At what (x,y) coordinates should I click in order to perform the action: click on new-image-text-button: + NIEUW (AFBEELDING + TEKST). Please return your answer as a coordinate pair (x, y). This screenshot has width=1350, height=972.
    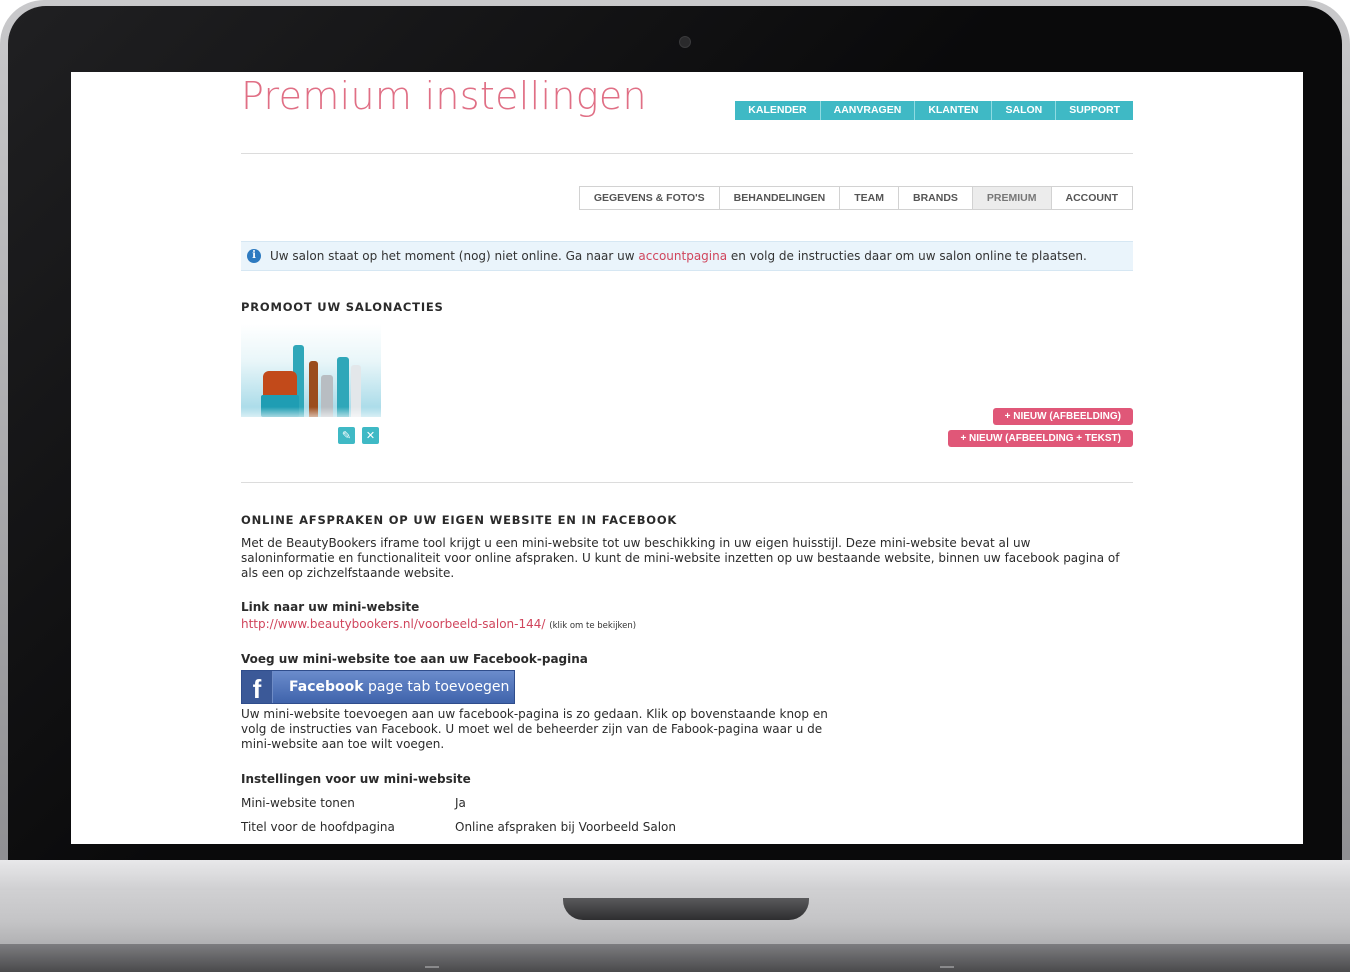
    Looking at the image, I should click on (1040, 438).